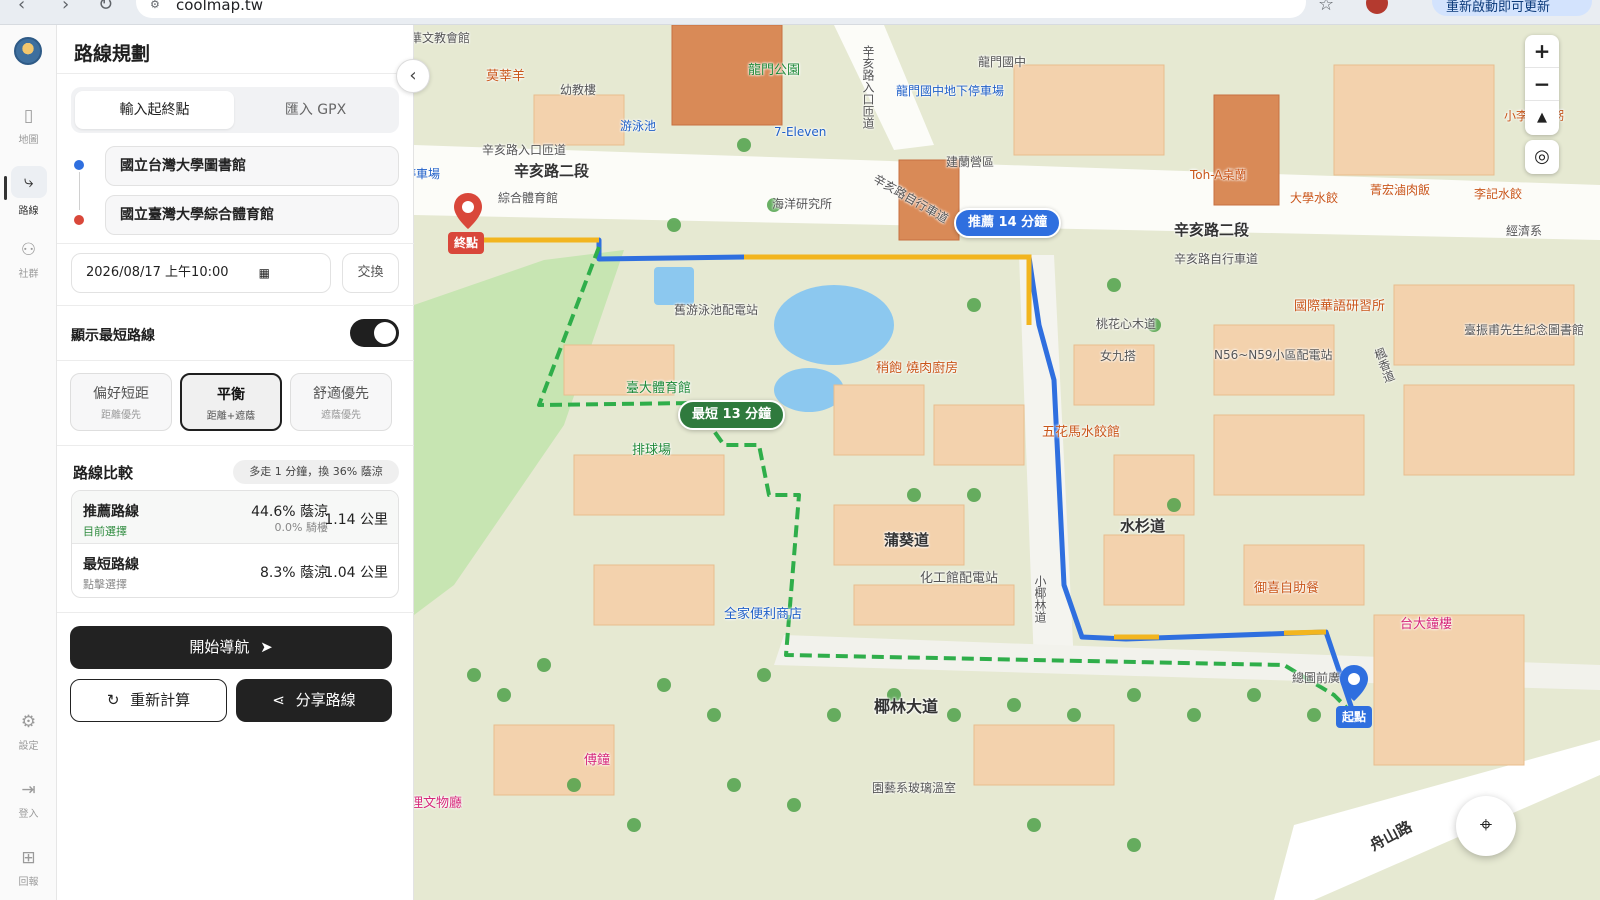 The height and width of the screenshot is (900, 1600). What do you see at coordinates (658, 386) in the screenshot?
I see `poi-label: 臺大體育館` at bounding box center [658, 386].